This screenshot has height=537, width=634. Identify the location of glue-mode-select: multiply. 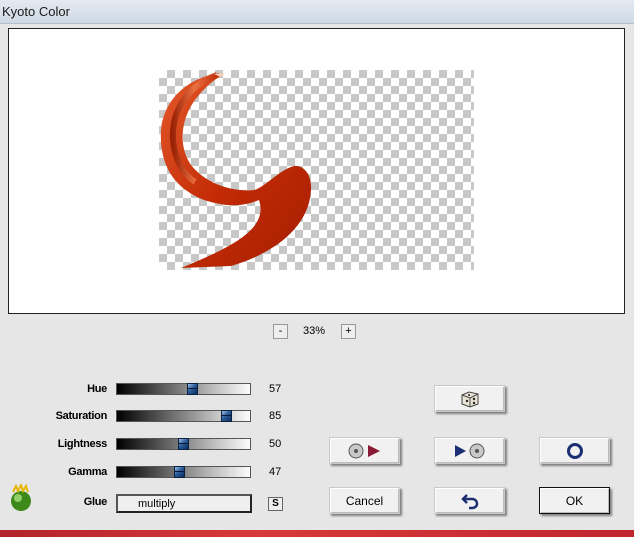
(184, 503).